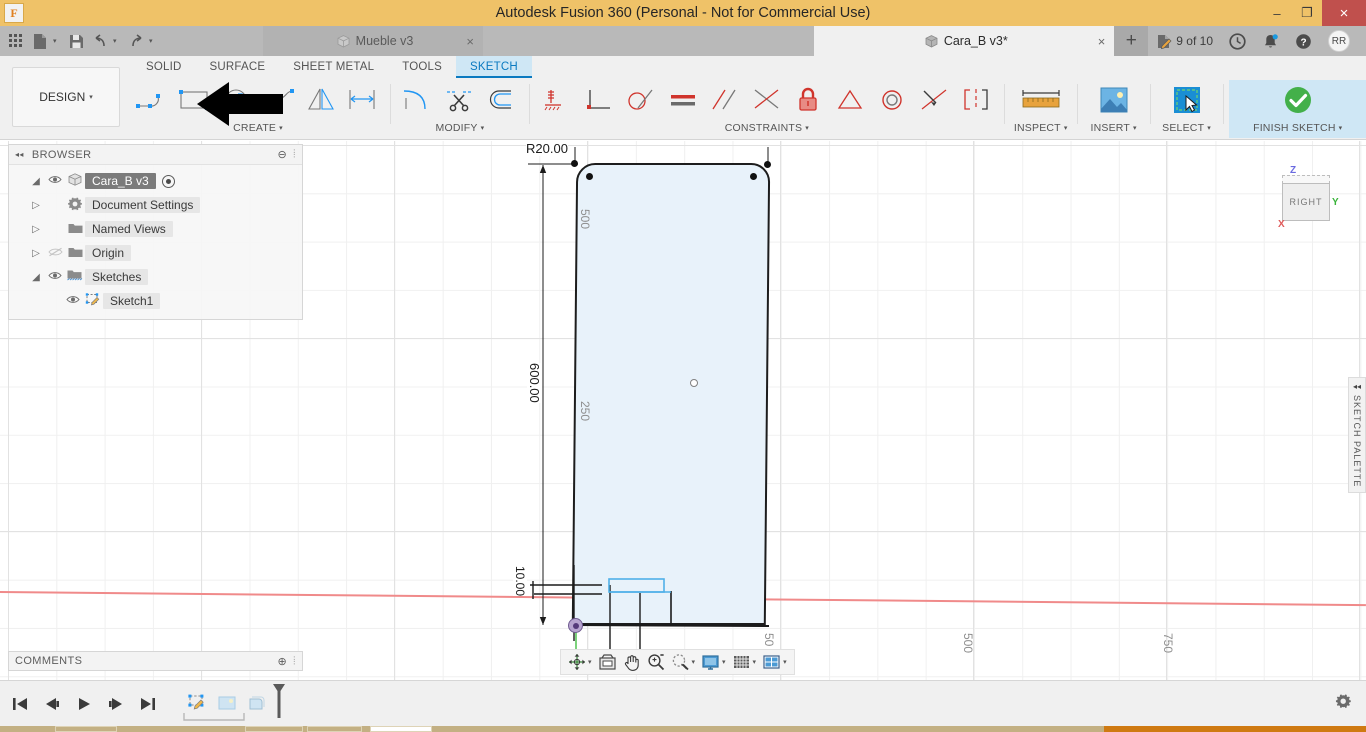 The width and height of the screenshot is (1366, 732). What do you see at coordinates (599, 100) in the screenshot?
I see `perpendicular-icon` at bounding box center [599, 100].